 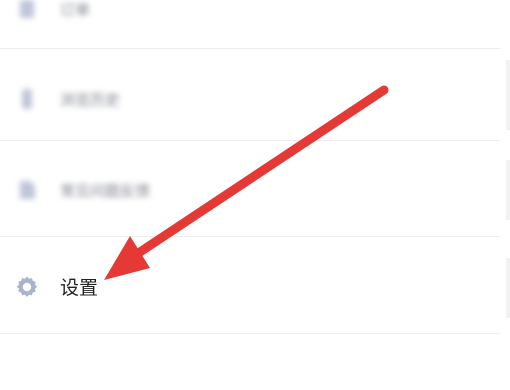 What do you see at coordinates (75, 10) in the screenshot?
I see `menu-item-label: 订单` at bounding box center [75, 10].